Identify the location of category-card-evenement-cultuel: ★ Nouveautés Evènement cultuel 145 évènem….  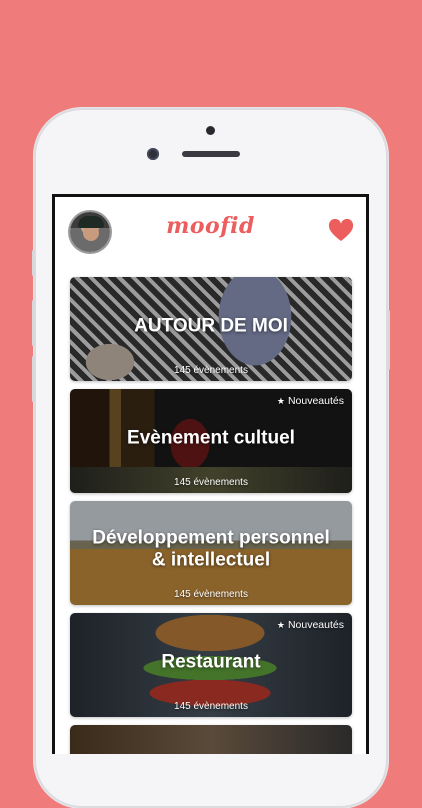
(211, 441).